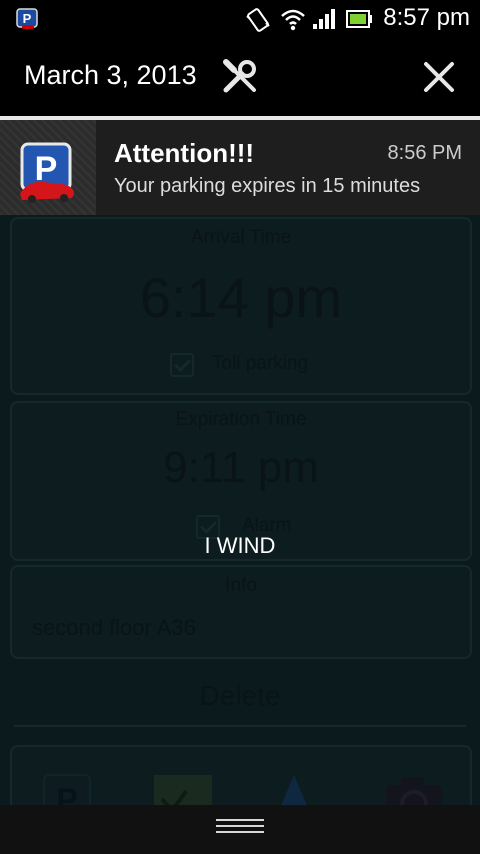  I want to click on notification-time: 8:56 PM, so click(424, 153).